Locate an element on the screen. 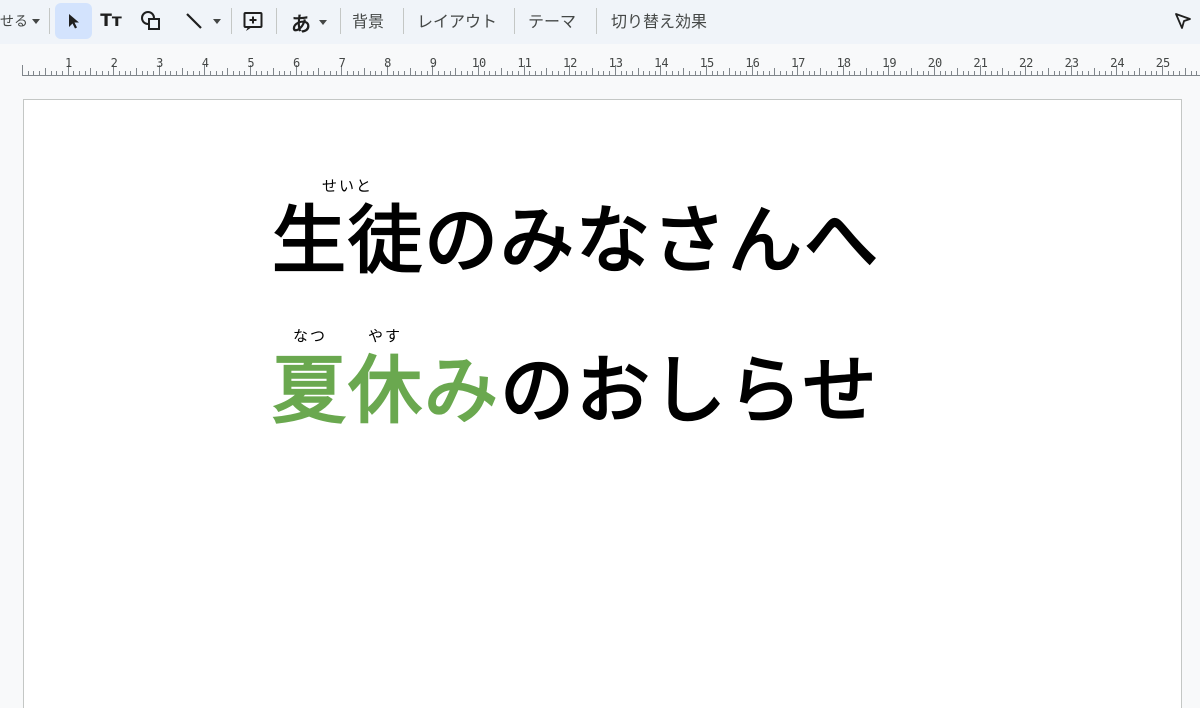  ruler-number: 2 is located at coordinates (114, 63).